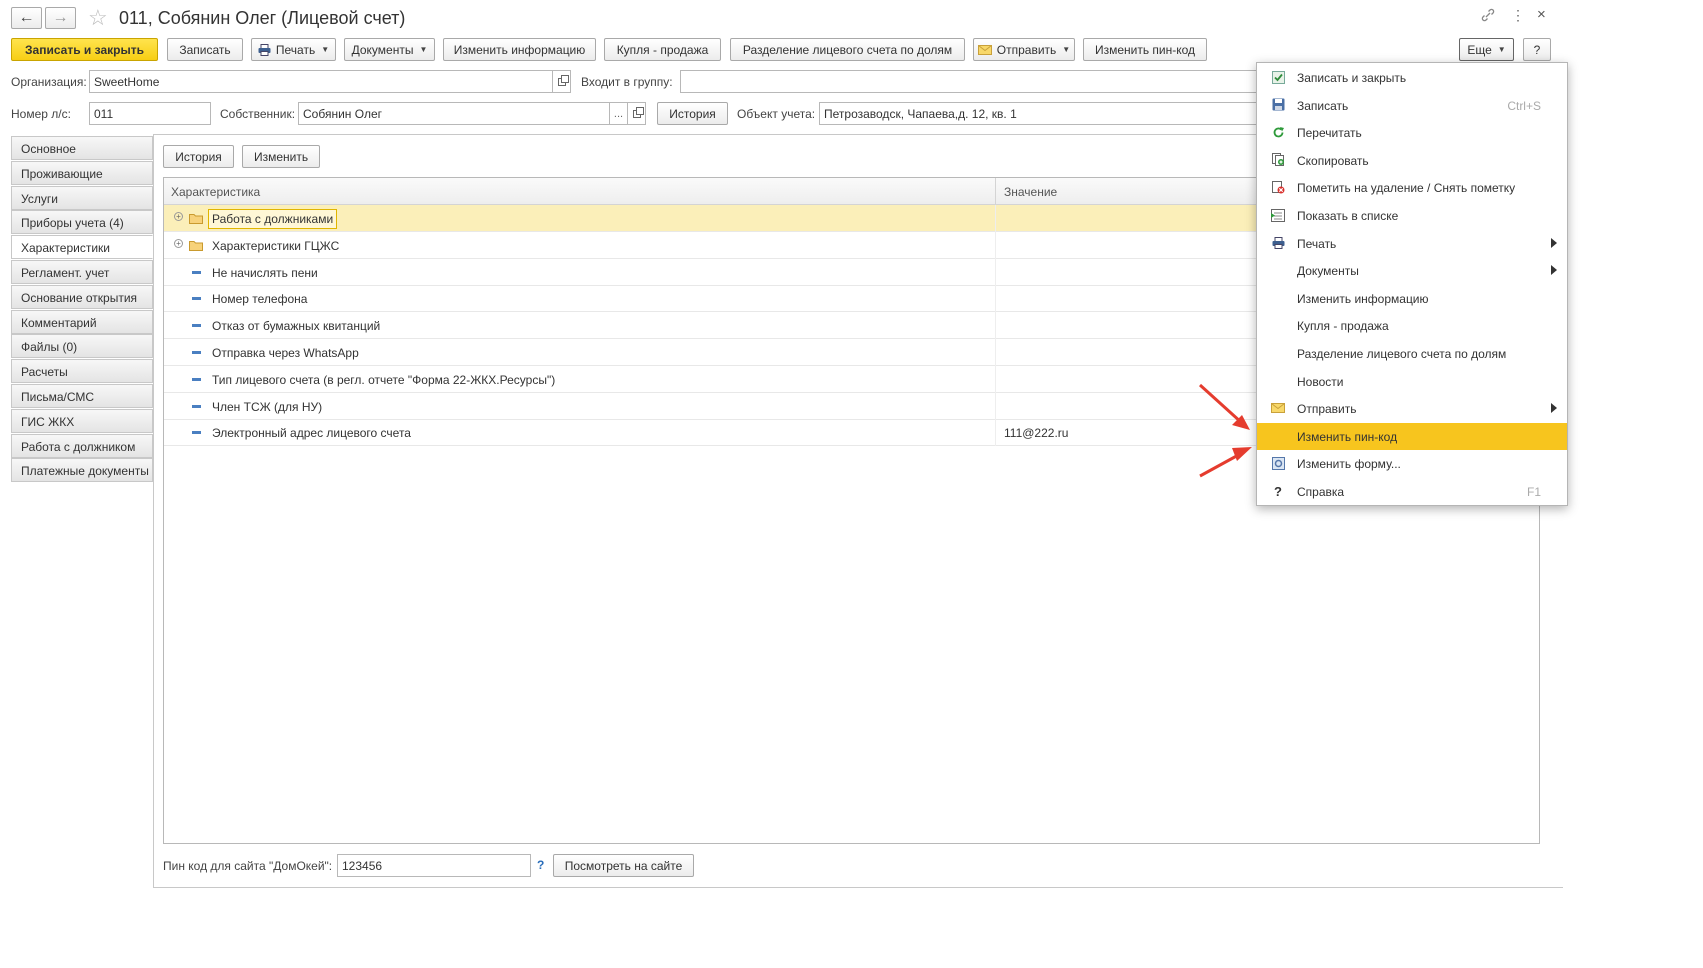 The height and width of the screenshot is (968, 1703). Describe the element at coordinates (1488, 16) in the screenshot. I see `link-icon` at that location.